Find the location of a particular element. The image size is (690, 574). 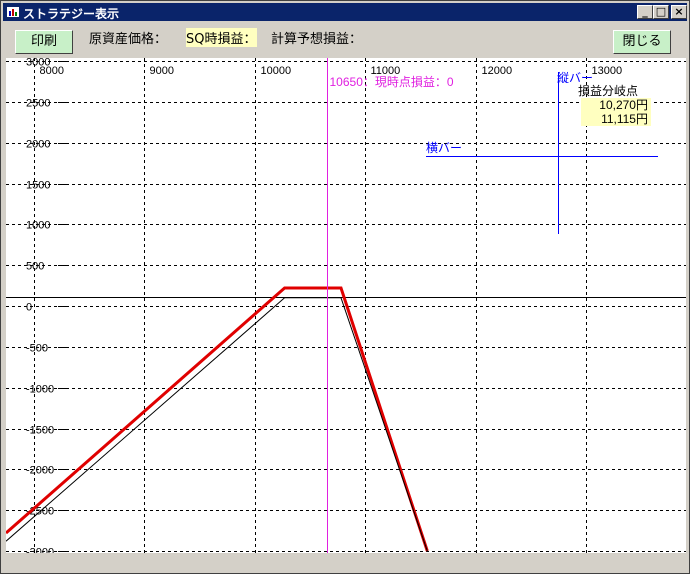

toolbar: 印刷 原資産価格： SQ時損益： 計算予想損益： 閉じる is located at coordinates (345, 40).